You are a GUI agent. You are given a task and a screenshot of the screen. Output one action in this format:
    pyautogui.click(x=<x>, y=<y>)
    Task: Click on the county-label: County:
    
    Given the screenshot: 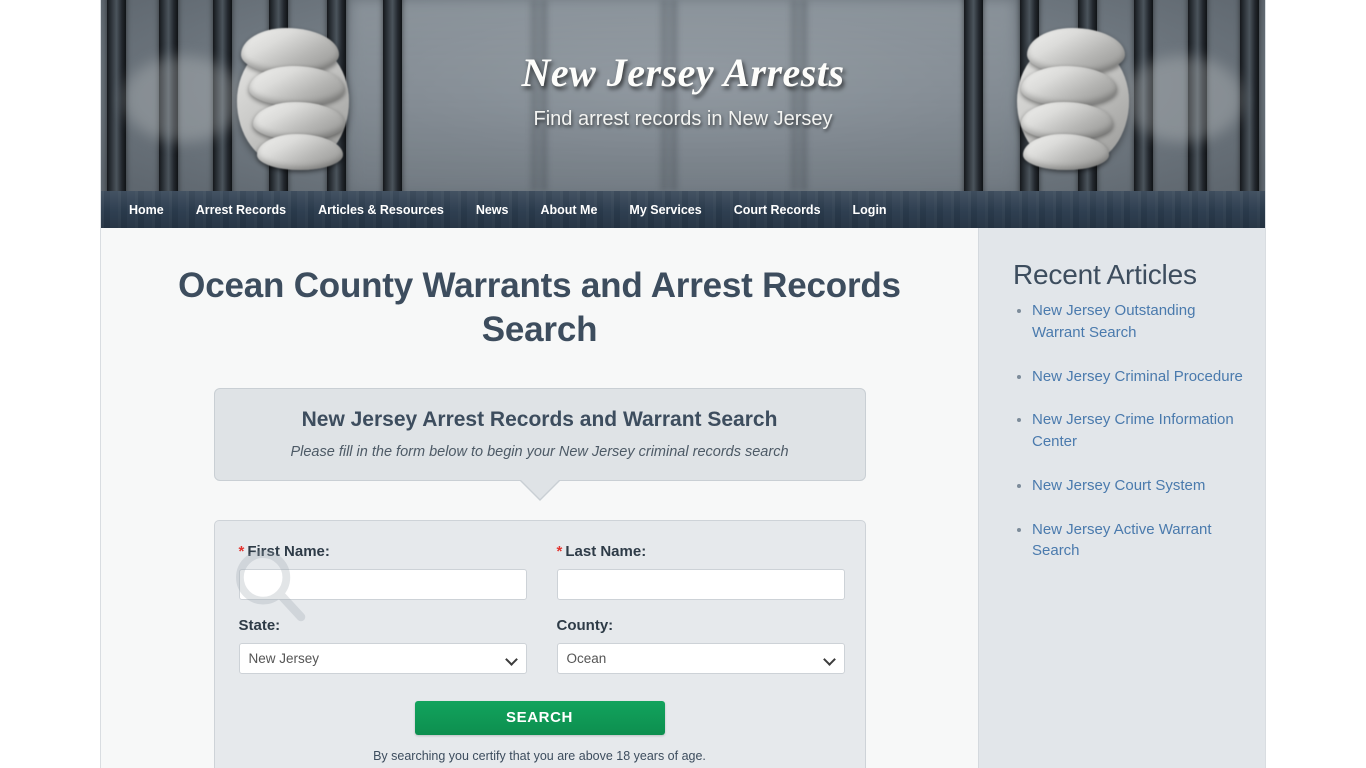 What is the action you would take?
    pyautogui.click(x=585, y=625)
    